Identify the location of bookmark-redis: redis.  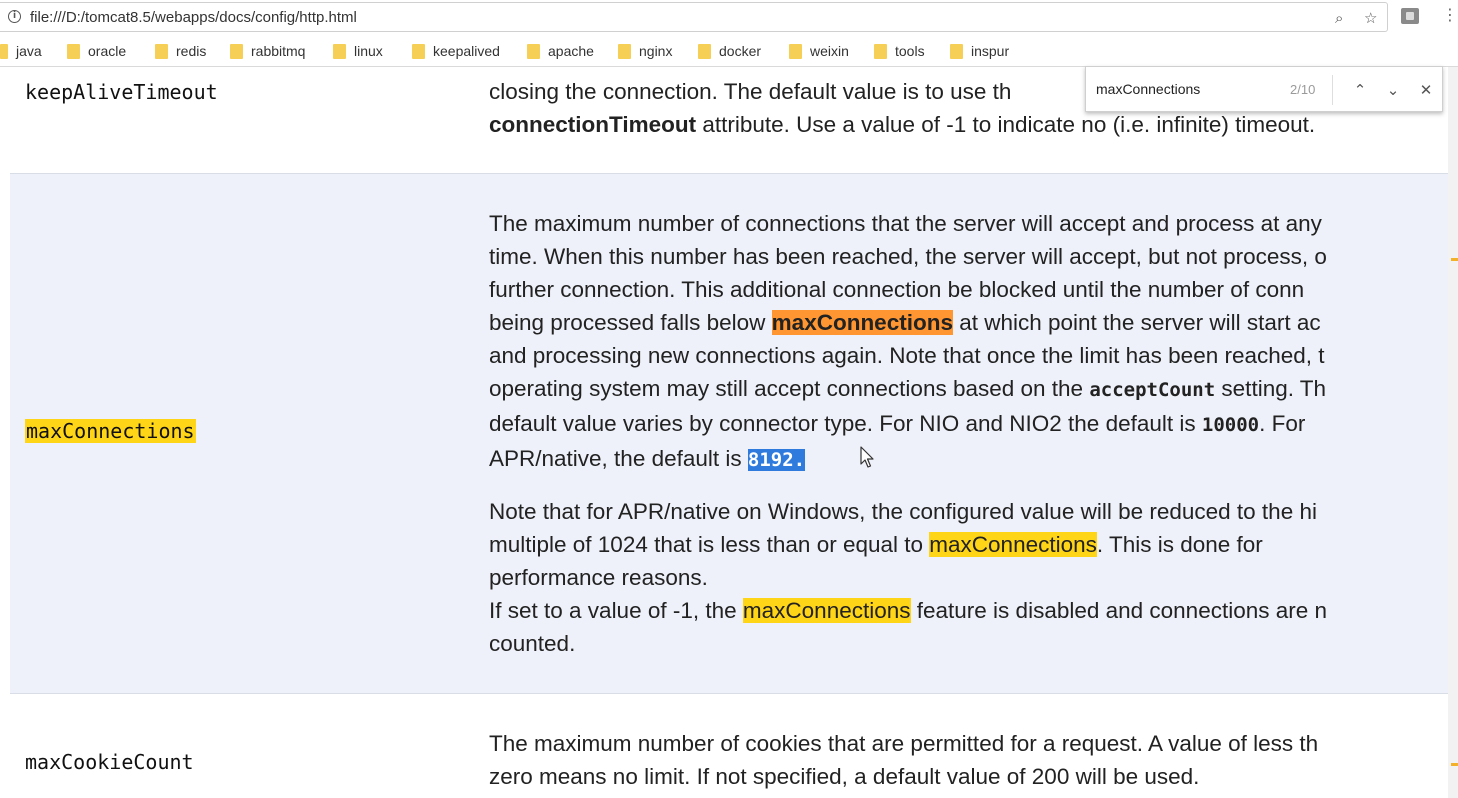
(180, 51).